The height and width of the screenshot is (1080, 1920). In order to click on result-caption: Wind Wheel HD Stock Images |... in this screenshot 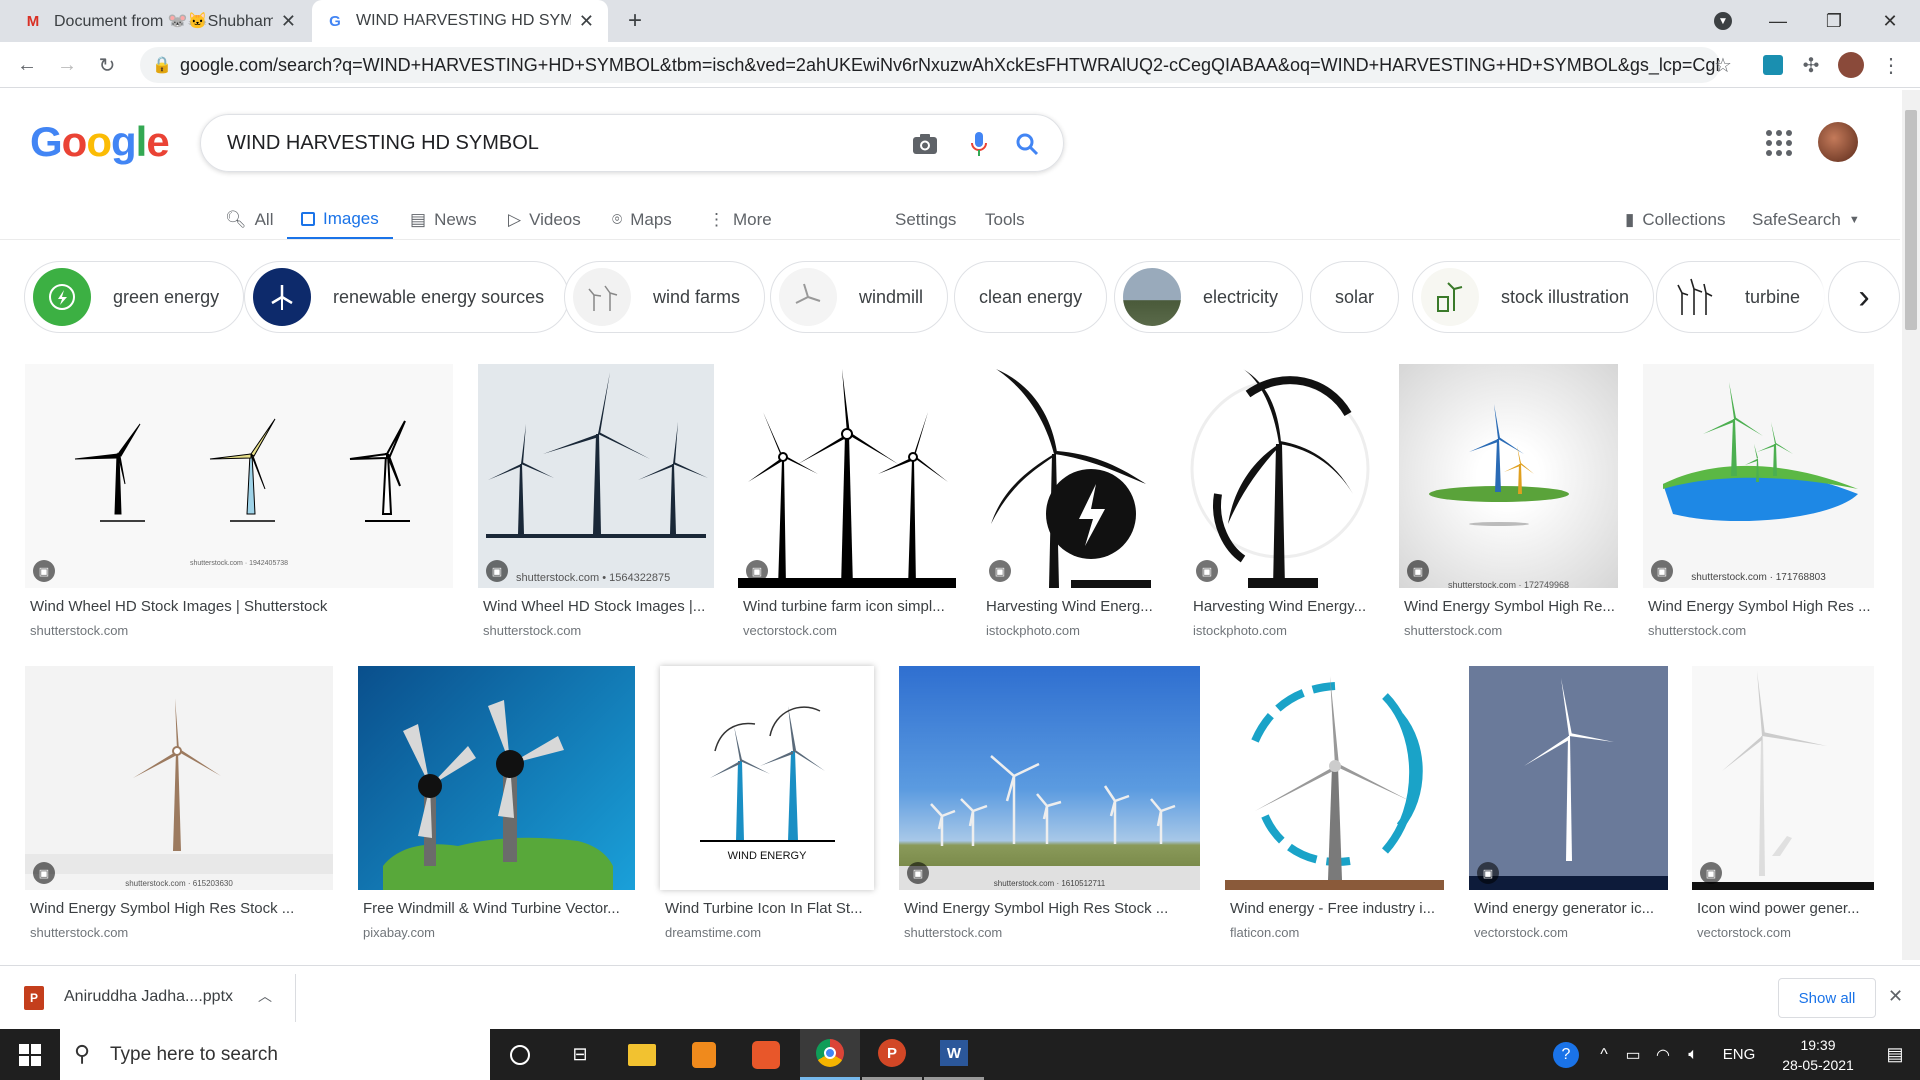, I will do `click(598, 606)`.